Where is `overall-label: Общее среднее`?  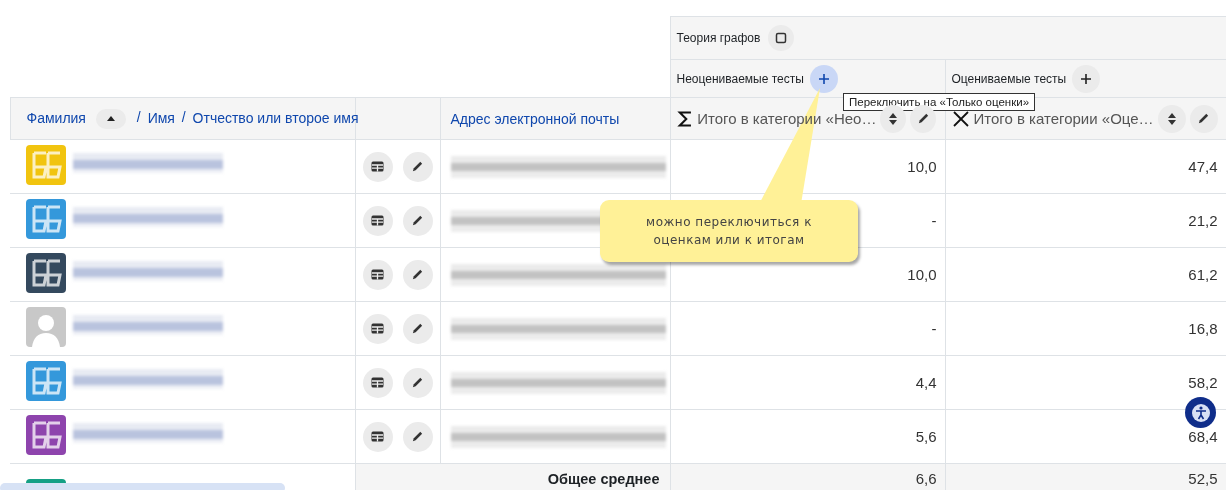 overall-label: Общее среднее is located at coordinates (603, 478).